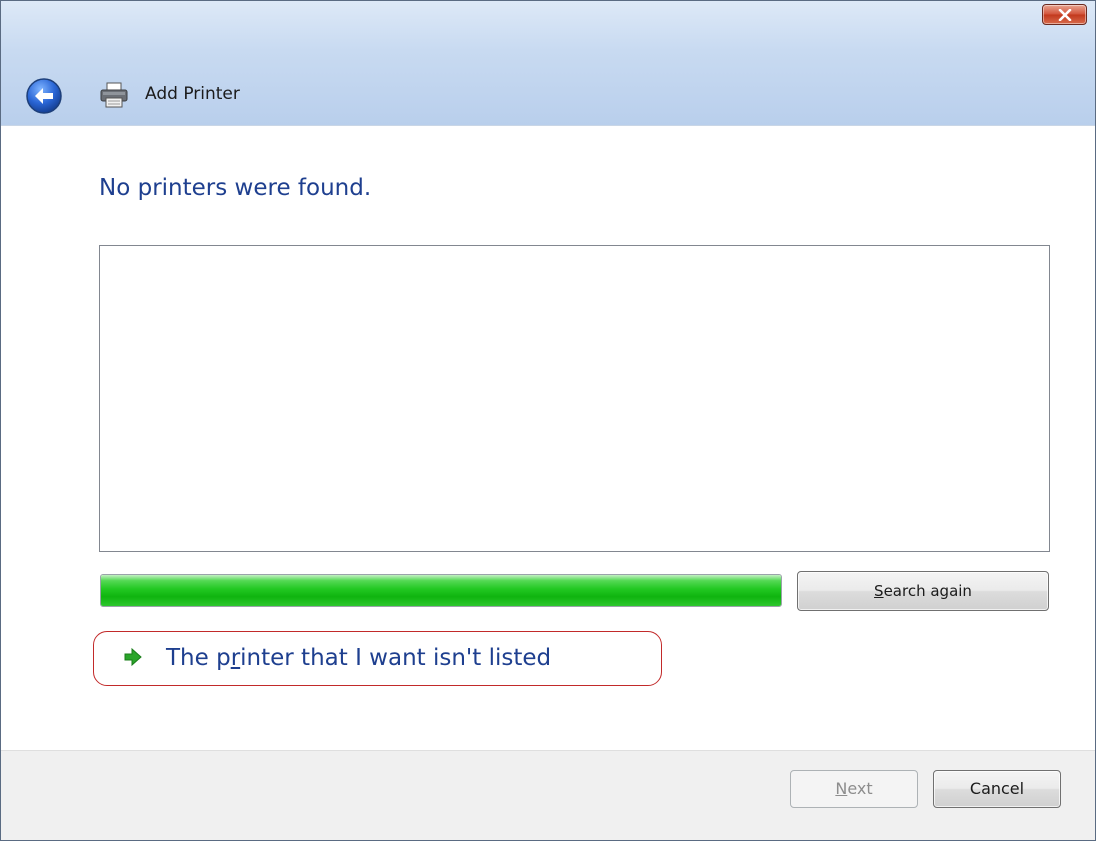  I want to click on page-heading: No printers were found., so click(235, 188).